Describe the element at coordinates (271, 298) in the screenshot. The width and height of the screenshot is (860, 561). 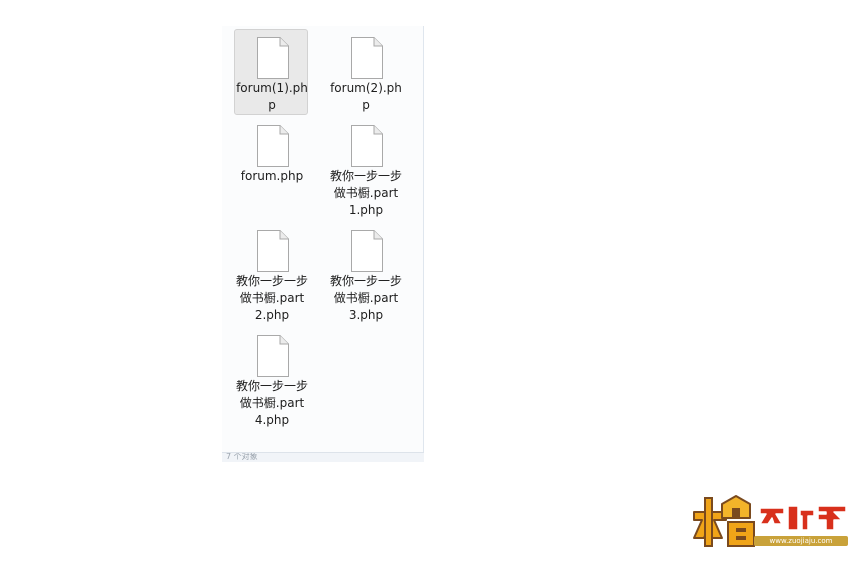
I see `file-name: 教你一步一步做书橱.part2.php` at that location.